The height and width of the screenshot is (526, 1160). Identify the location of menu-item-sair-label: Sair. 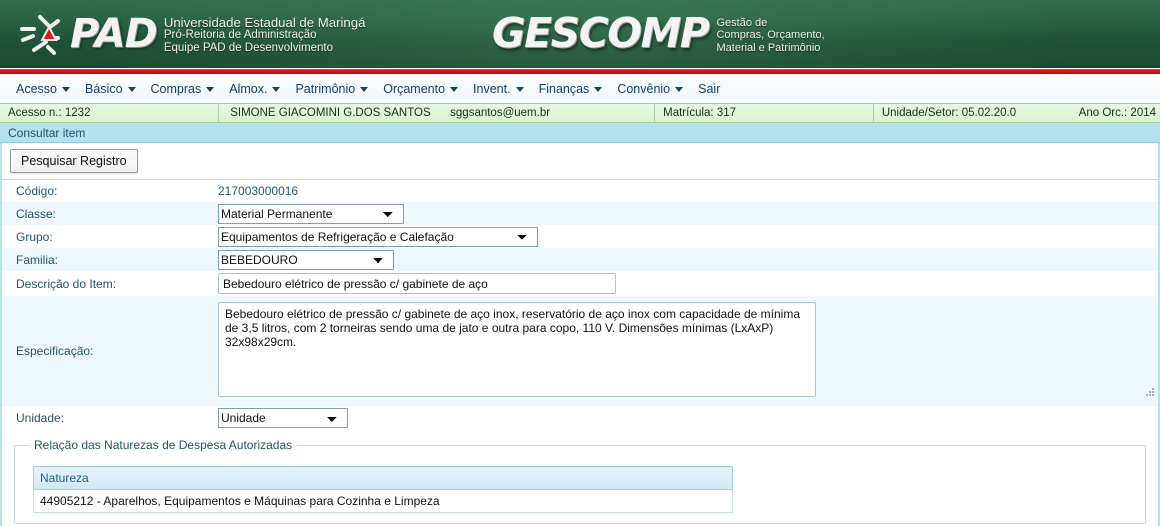
(709, 89).